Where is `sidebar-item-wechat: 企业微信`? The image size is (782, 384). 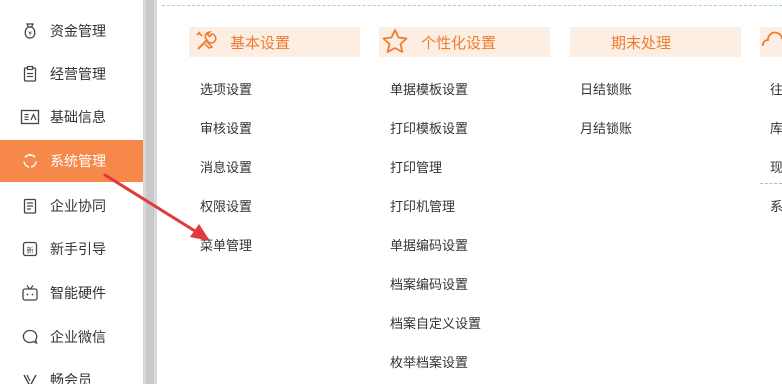
sidebar-item-wechat: 企业微信 is located at coordinates (71, 337).